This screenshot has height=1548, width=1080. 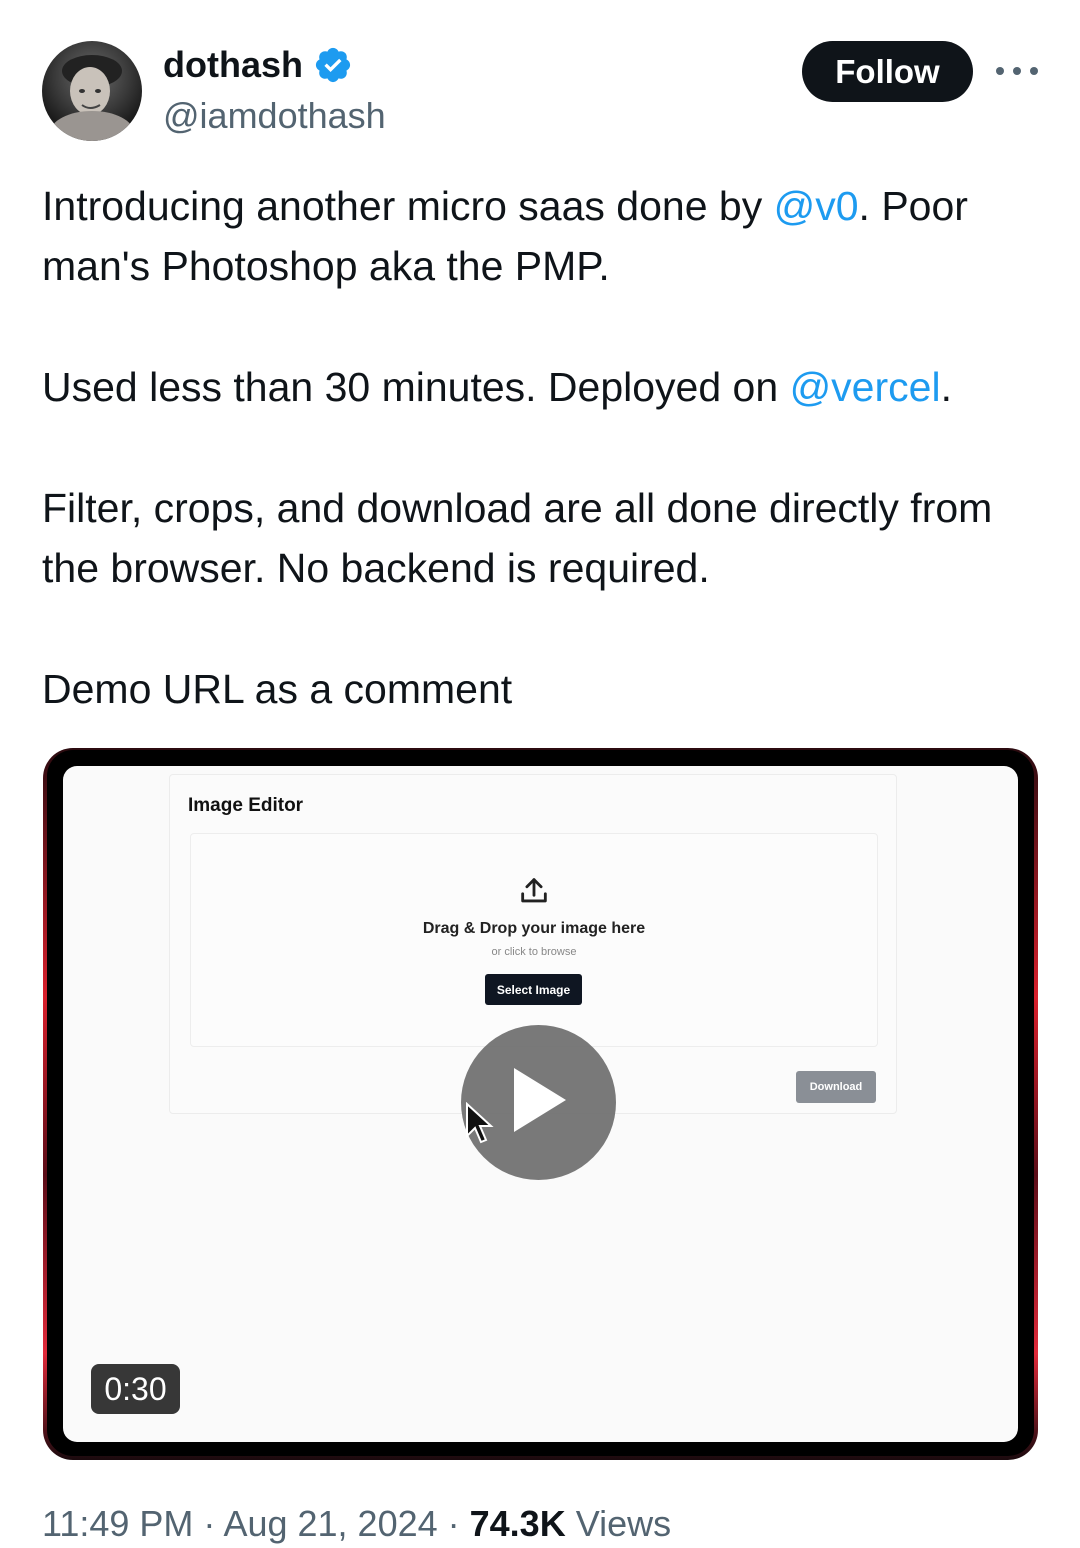 What do you see at coordinates (517, 1523) in the screenshot?
I see `views-count: 74.3K` at bounding box center [517, 1523].